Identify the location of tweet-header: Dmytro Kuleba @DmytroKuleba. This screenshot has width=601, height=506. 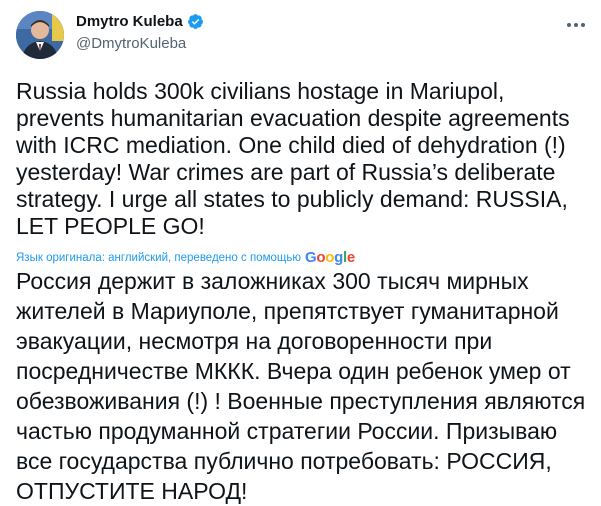
(300, 35).